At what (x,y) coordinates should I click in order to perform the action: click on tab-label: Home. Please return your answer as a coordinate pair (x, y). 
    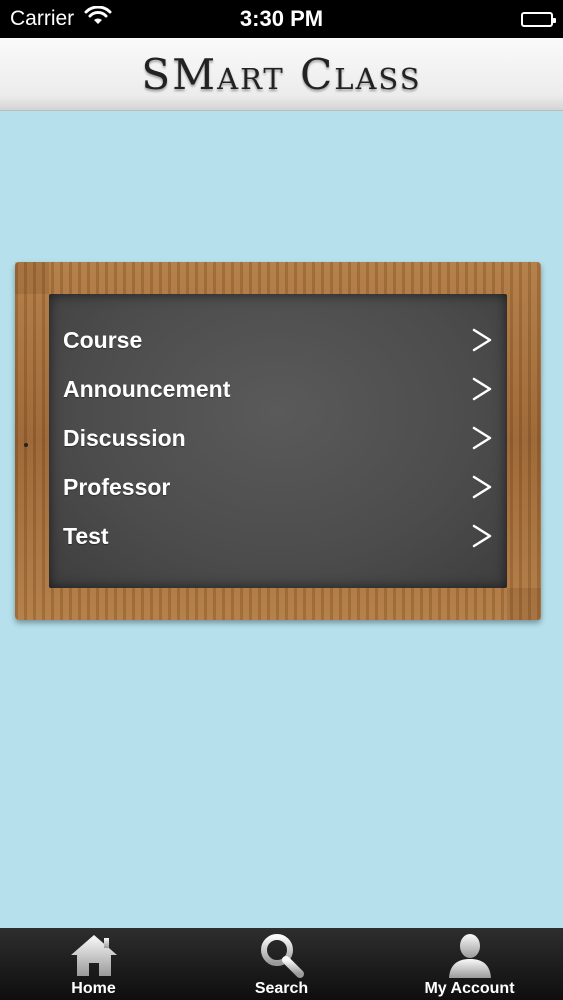
    Looking at the image, I should click on (93, 988).